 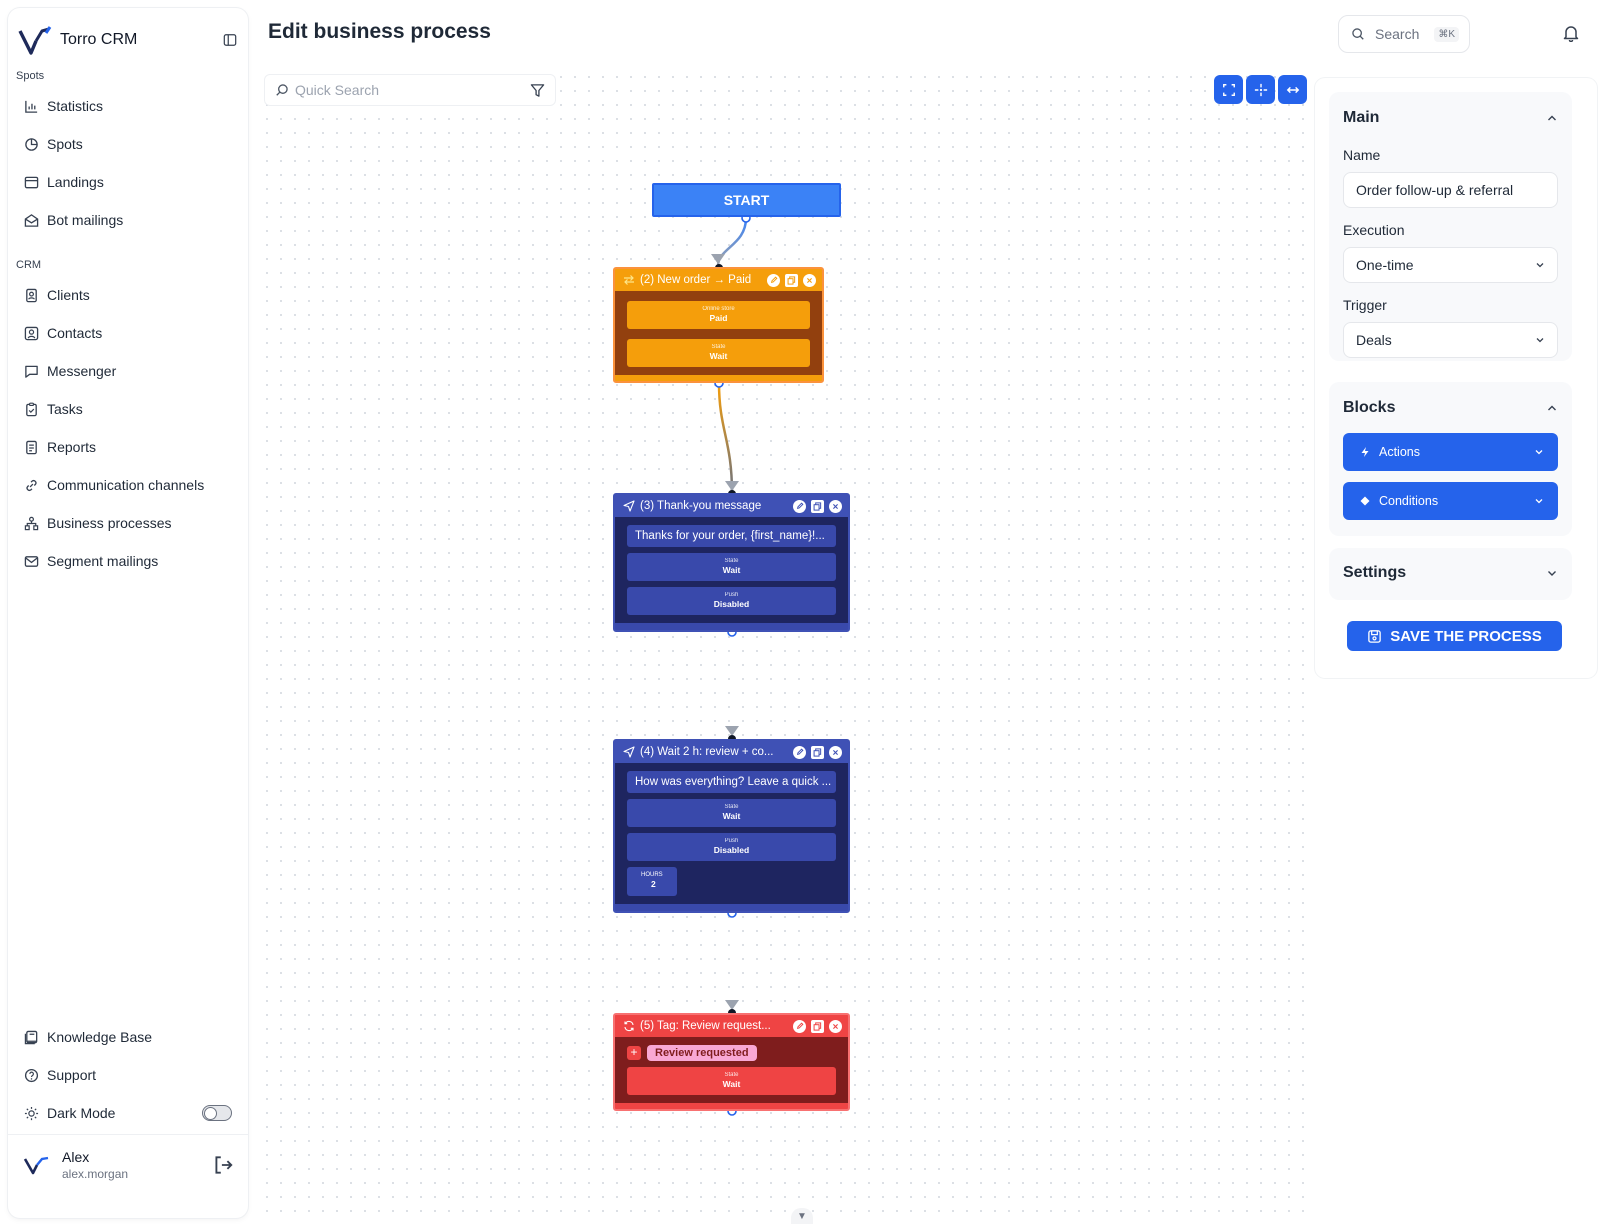 I want to click on actions-dropdown: Actions, so click(x=1450, y=452).